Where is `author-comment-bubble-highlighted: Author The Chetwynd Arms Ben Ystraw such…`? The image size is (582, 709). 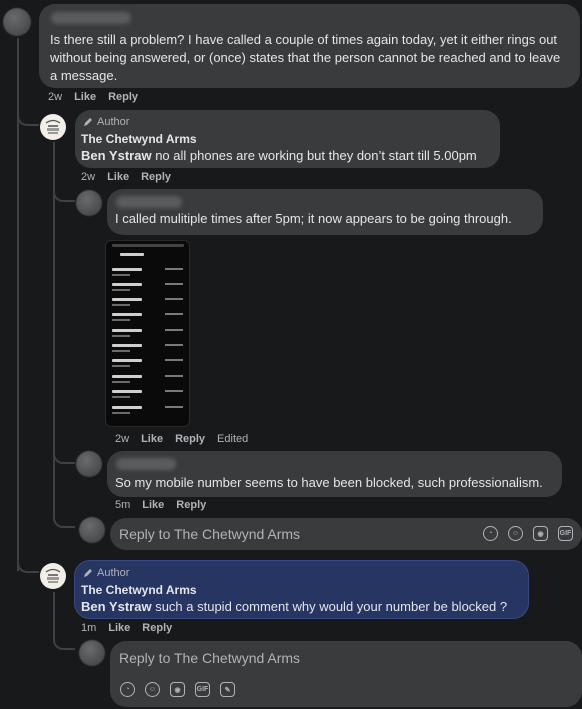 author-comment-bubble-highlighted: Author The Chetwynd Arms Ben Ystraw such… is located at coordinates (301, 589).